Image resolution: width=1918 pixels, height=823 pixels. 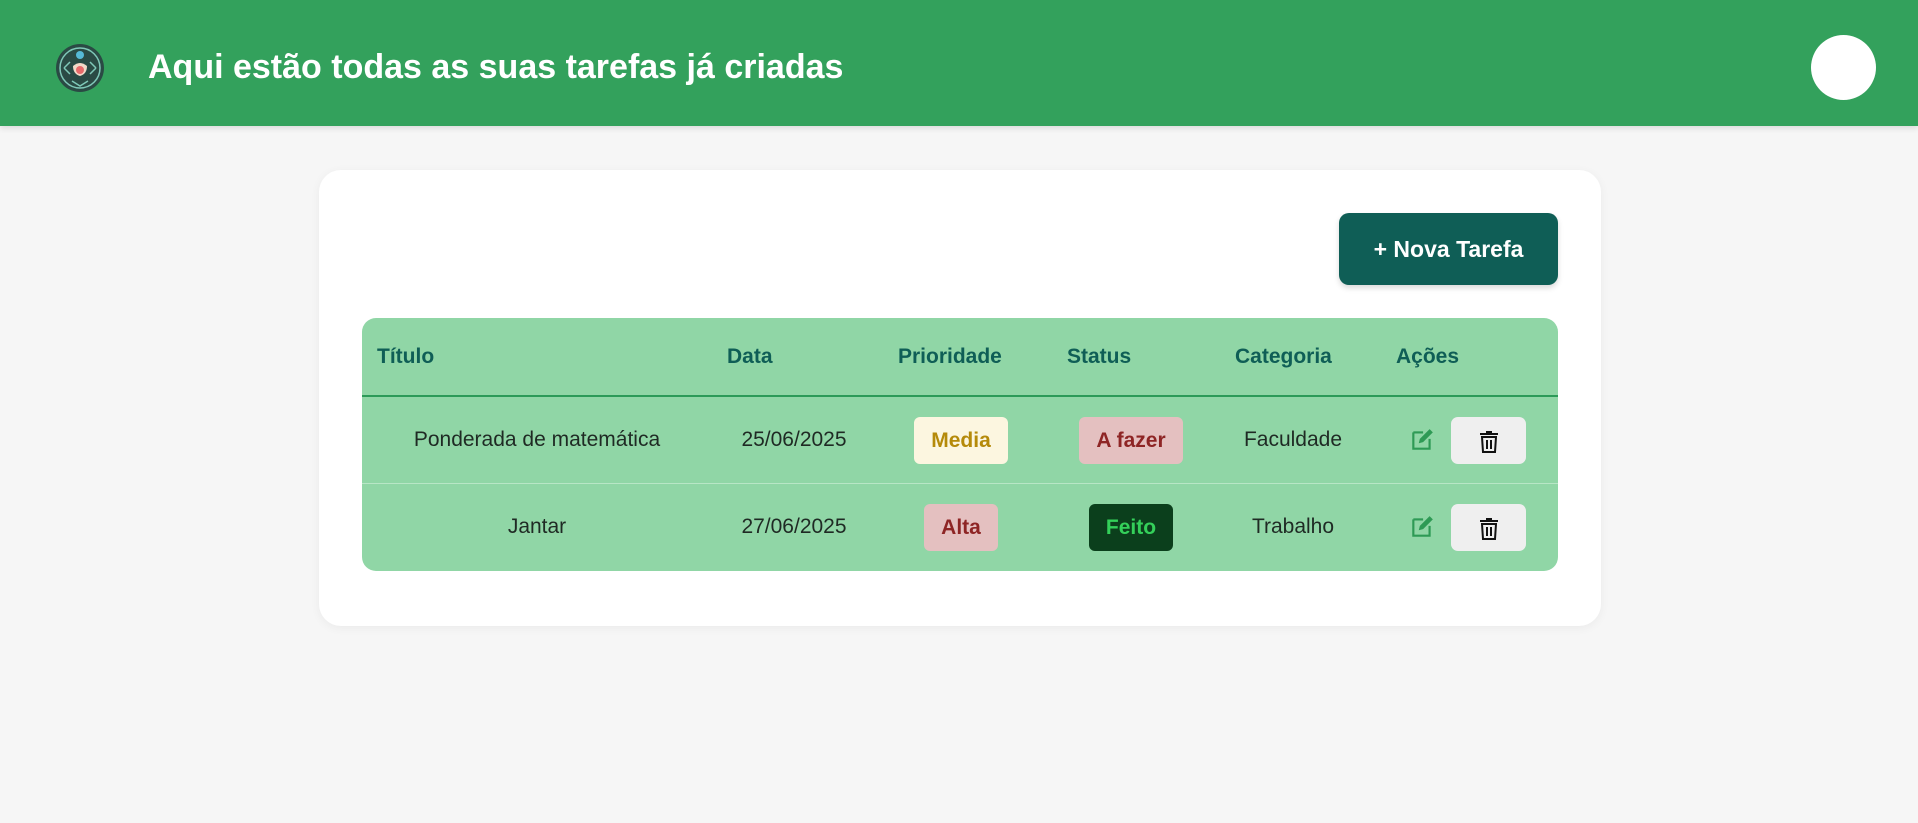 What do you see at coordinates (537, 439) in the screenshot?
I see `task-title: Ponderada de matemática` at bounding box center [537, 439].